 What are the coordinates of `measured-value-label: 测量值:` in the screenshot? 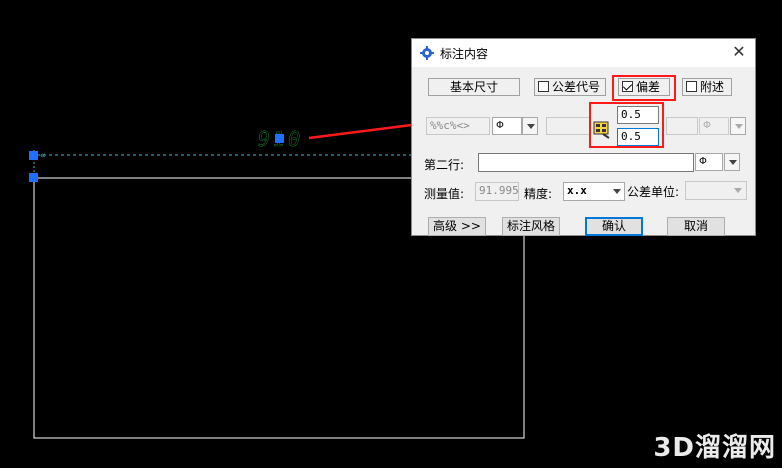 It's located at (444, 194).